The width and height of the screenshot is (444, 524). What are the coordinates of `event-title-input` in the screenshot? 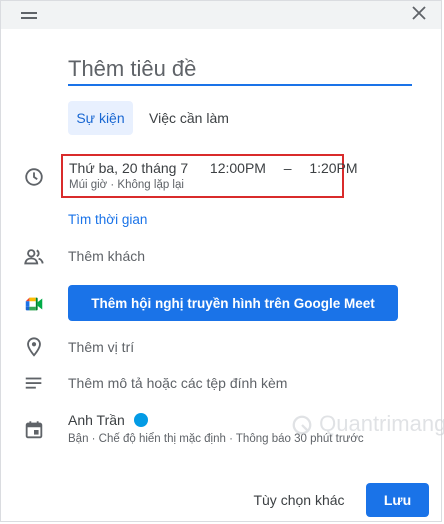 It's located at (240, 70).